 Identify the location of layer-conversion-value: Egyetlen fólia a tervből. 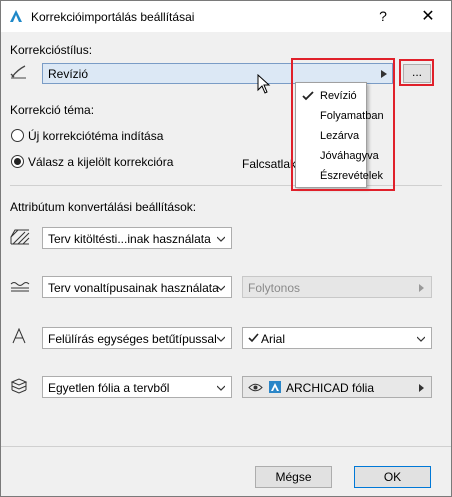
(109, 388).